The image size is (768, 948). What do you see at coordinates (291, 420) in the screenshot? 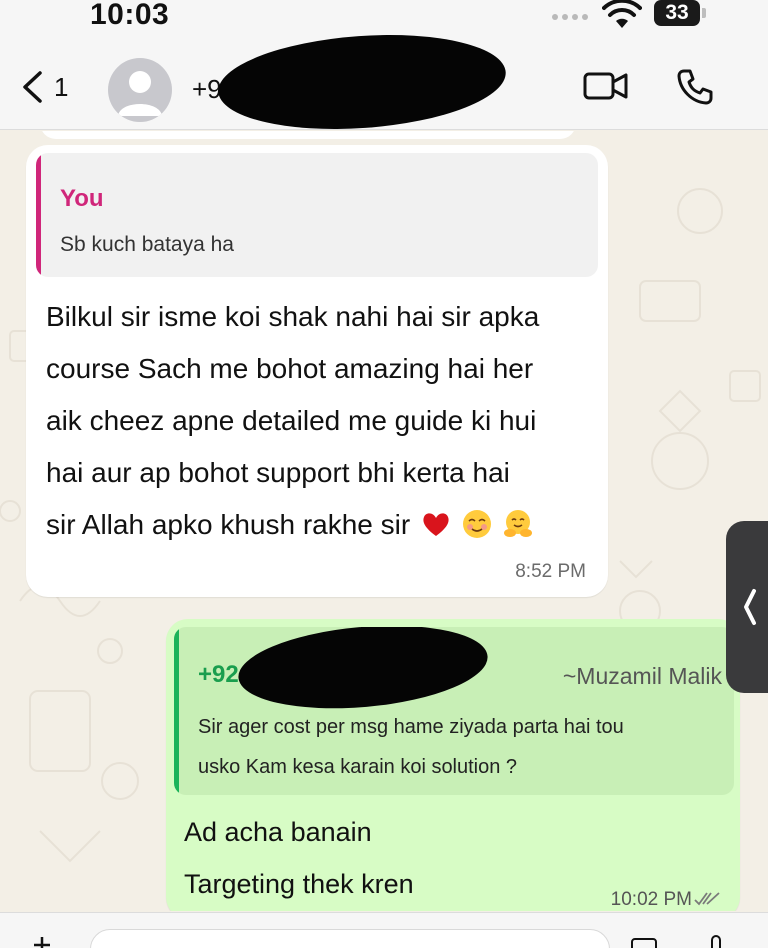
I see `message-line: aik cheez apne detailed me guide ki hui` at bounding box center [291, 420].